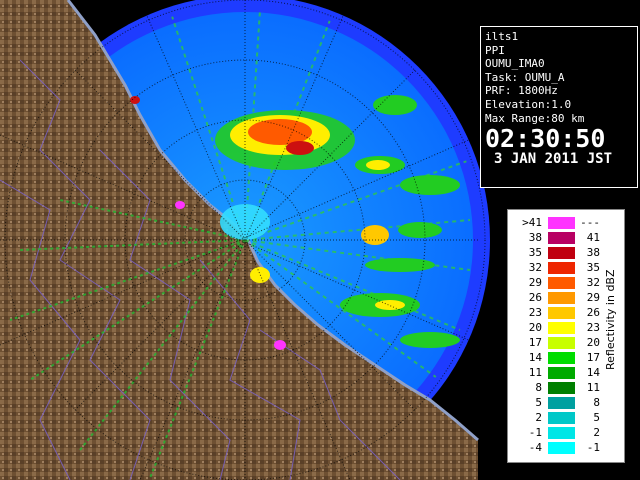 The image size is (640, 480). What do you see at coordinates (610, 319) in the screenshot?
I see `legend-unit-label: Reflectivity in dBZ` at bounding box center [610, 319].